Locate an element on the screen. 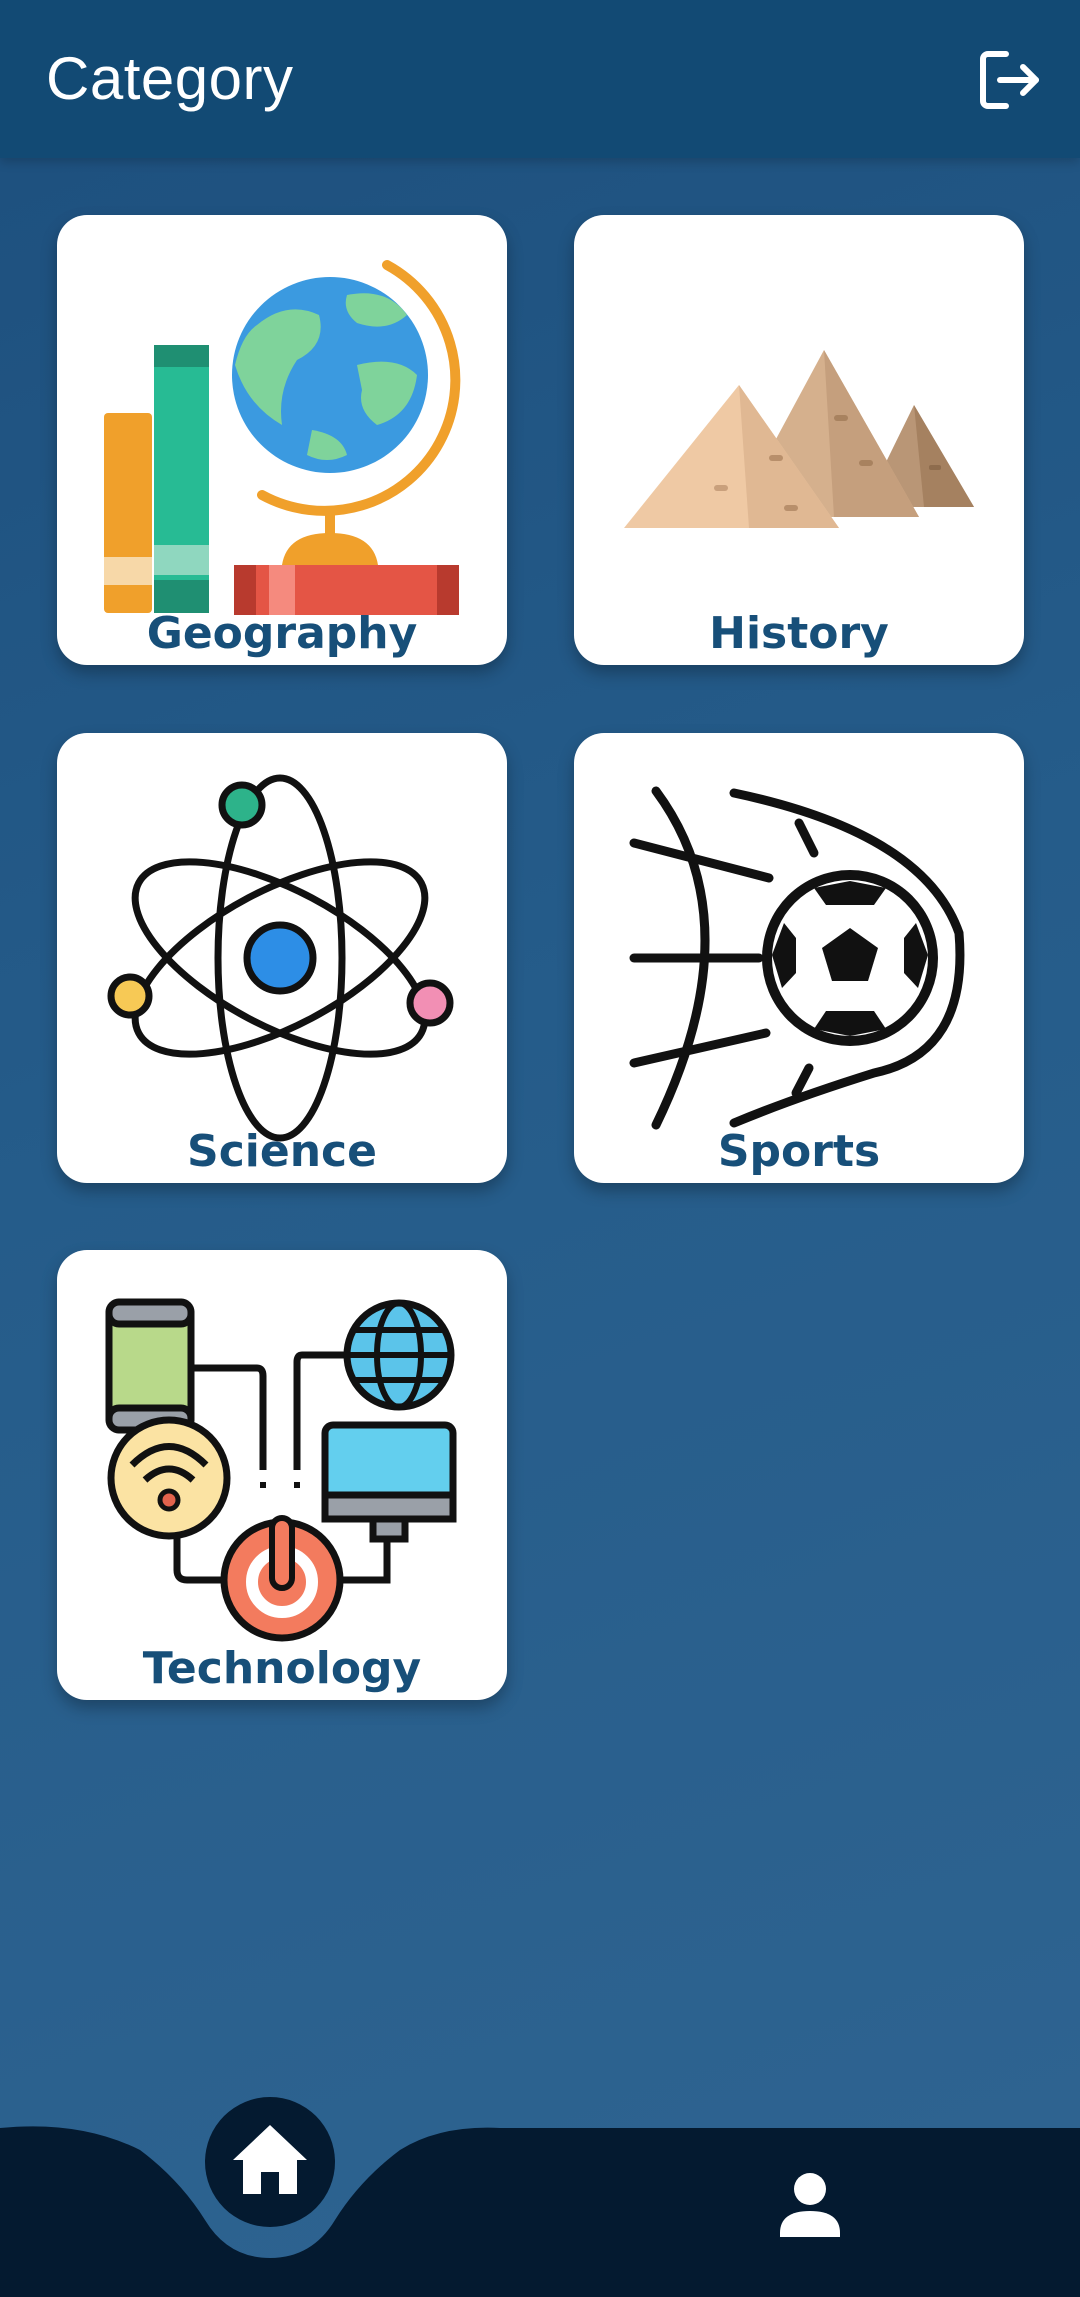 The width and height of the screenshot is (1080, 2297). category-label: Technology is located at coordinates (282, 1668).